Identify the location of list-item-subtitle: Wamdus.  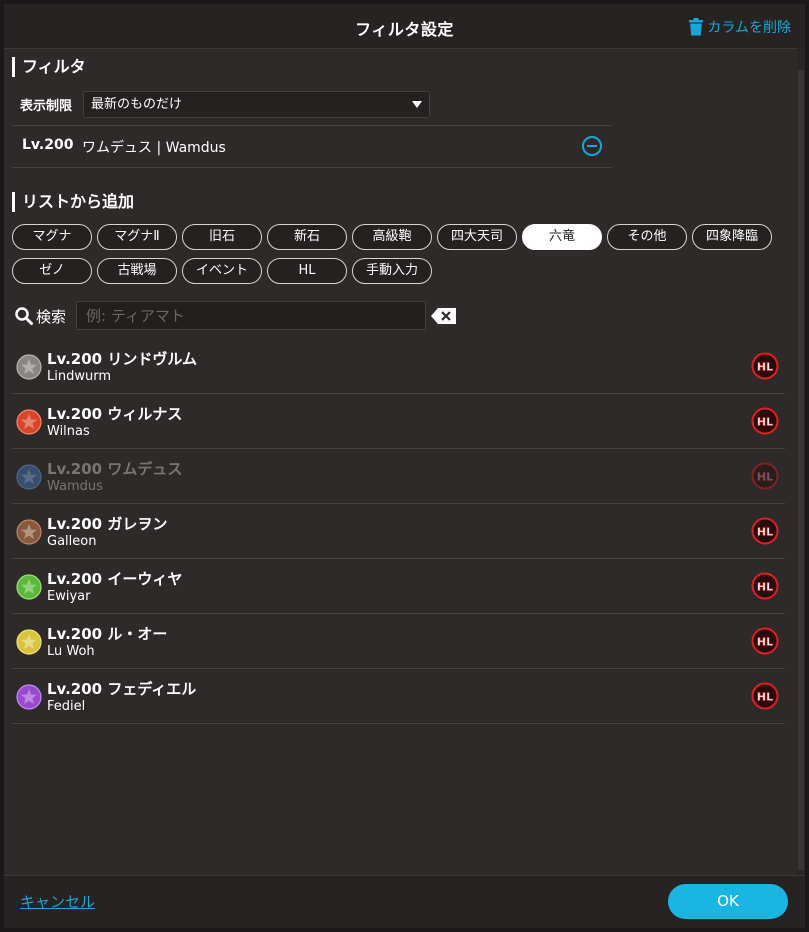
(75, 486).